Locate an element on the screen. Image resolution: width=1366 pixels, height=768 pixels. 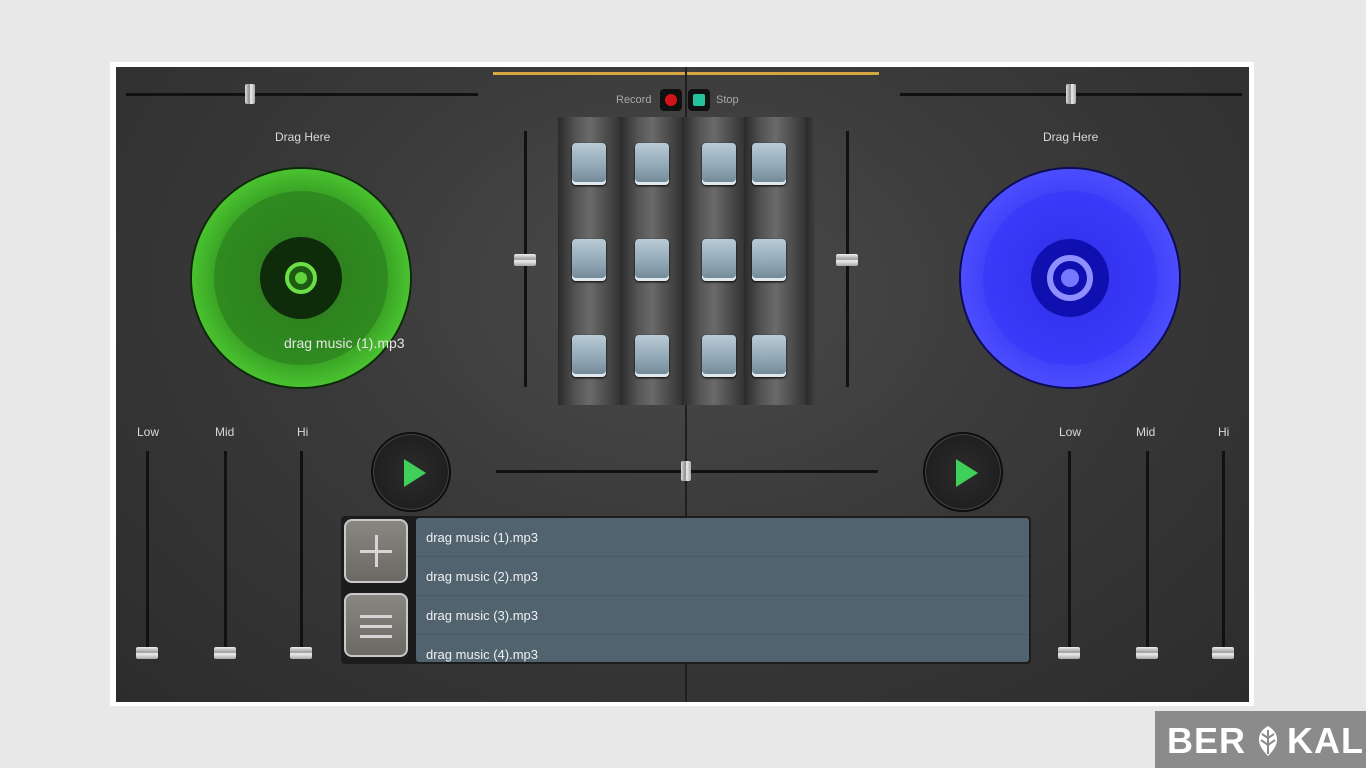
left-eq-low-label: Low is located at coordinates (148, 432).